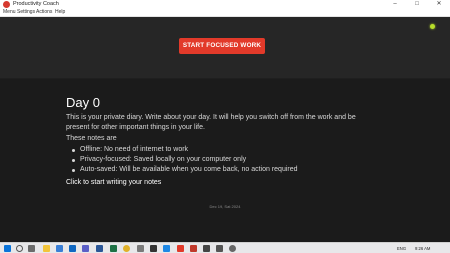 The height and width of the screenshot is (253, 450). What do you see at coordinates (225, 206) in the screenshot?
I see `date-stamp: Dec 19, Sat 2024` at bounding box center [225, 206].